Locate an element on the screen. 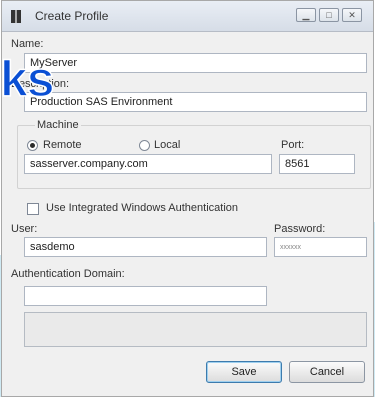 This screenshot has height=397, width=375. local-radio is located at coordinates (144, 145).